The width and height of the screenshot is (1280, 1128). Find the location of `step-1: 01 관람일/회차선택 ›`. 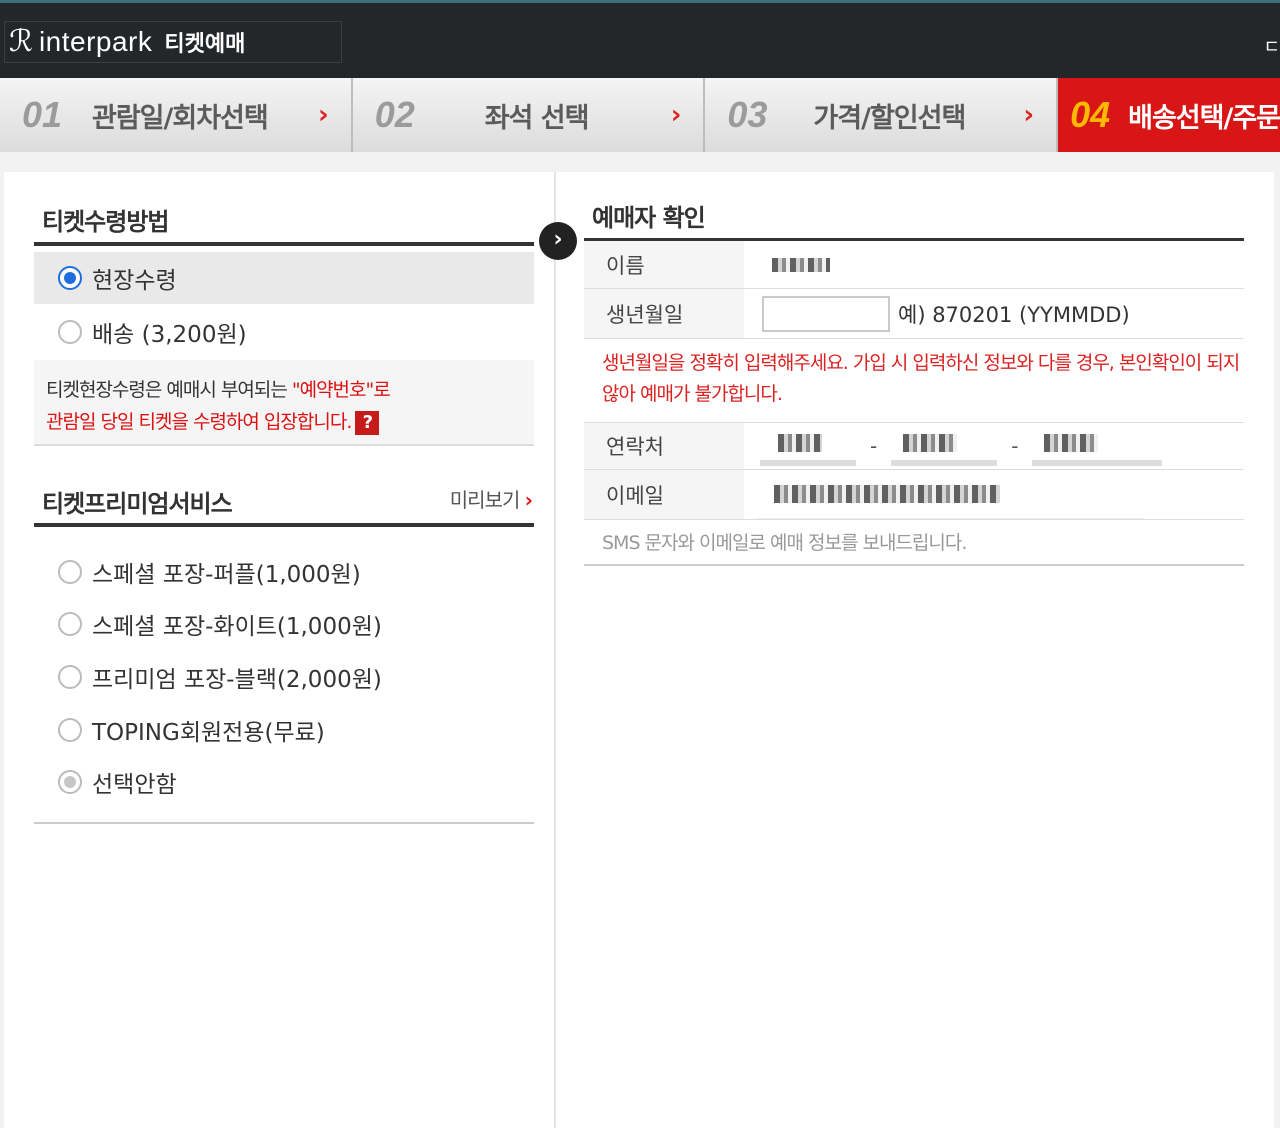

step-1: 01 관람일/회차선택 › is located at coordinates (176, 115).